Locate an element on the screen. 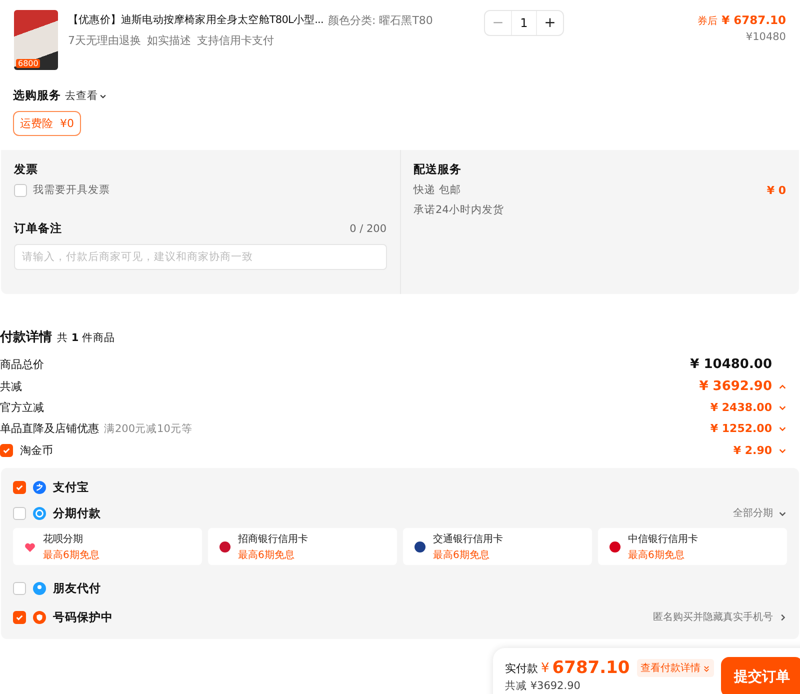 This screenshot has width=800, height=694. image-badge: 6800 is located at coordinates (28, 63).